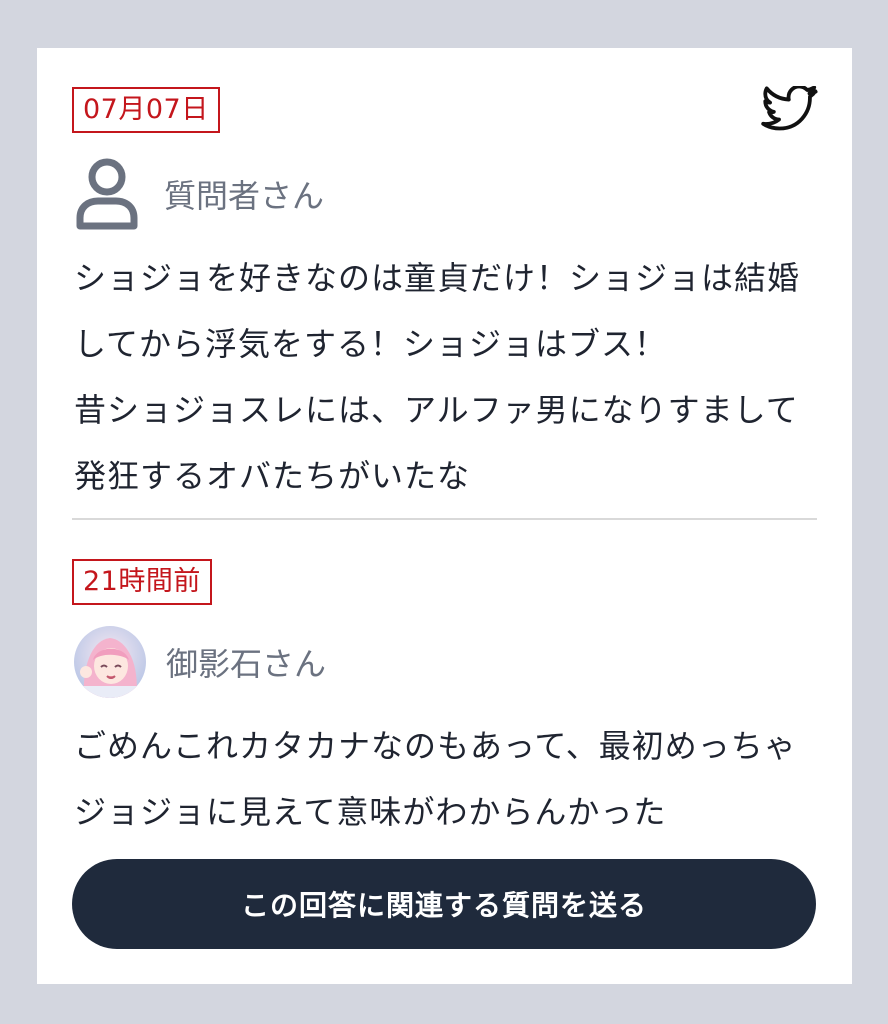 Image resolution: width=888 pixels, height=1024 pixels. Describe the element at coordinates (444, 904) in the screenshot. I see `send-related-question-button: この回答に関連する質問を送る` at that location.